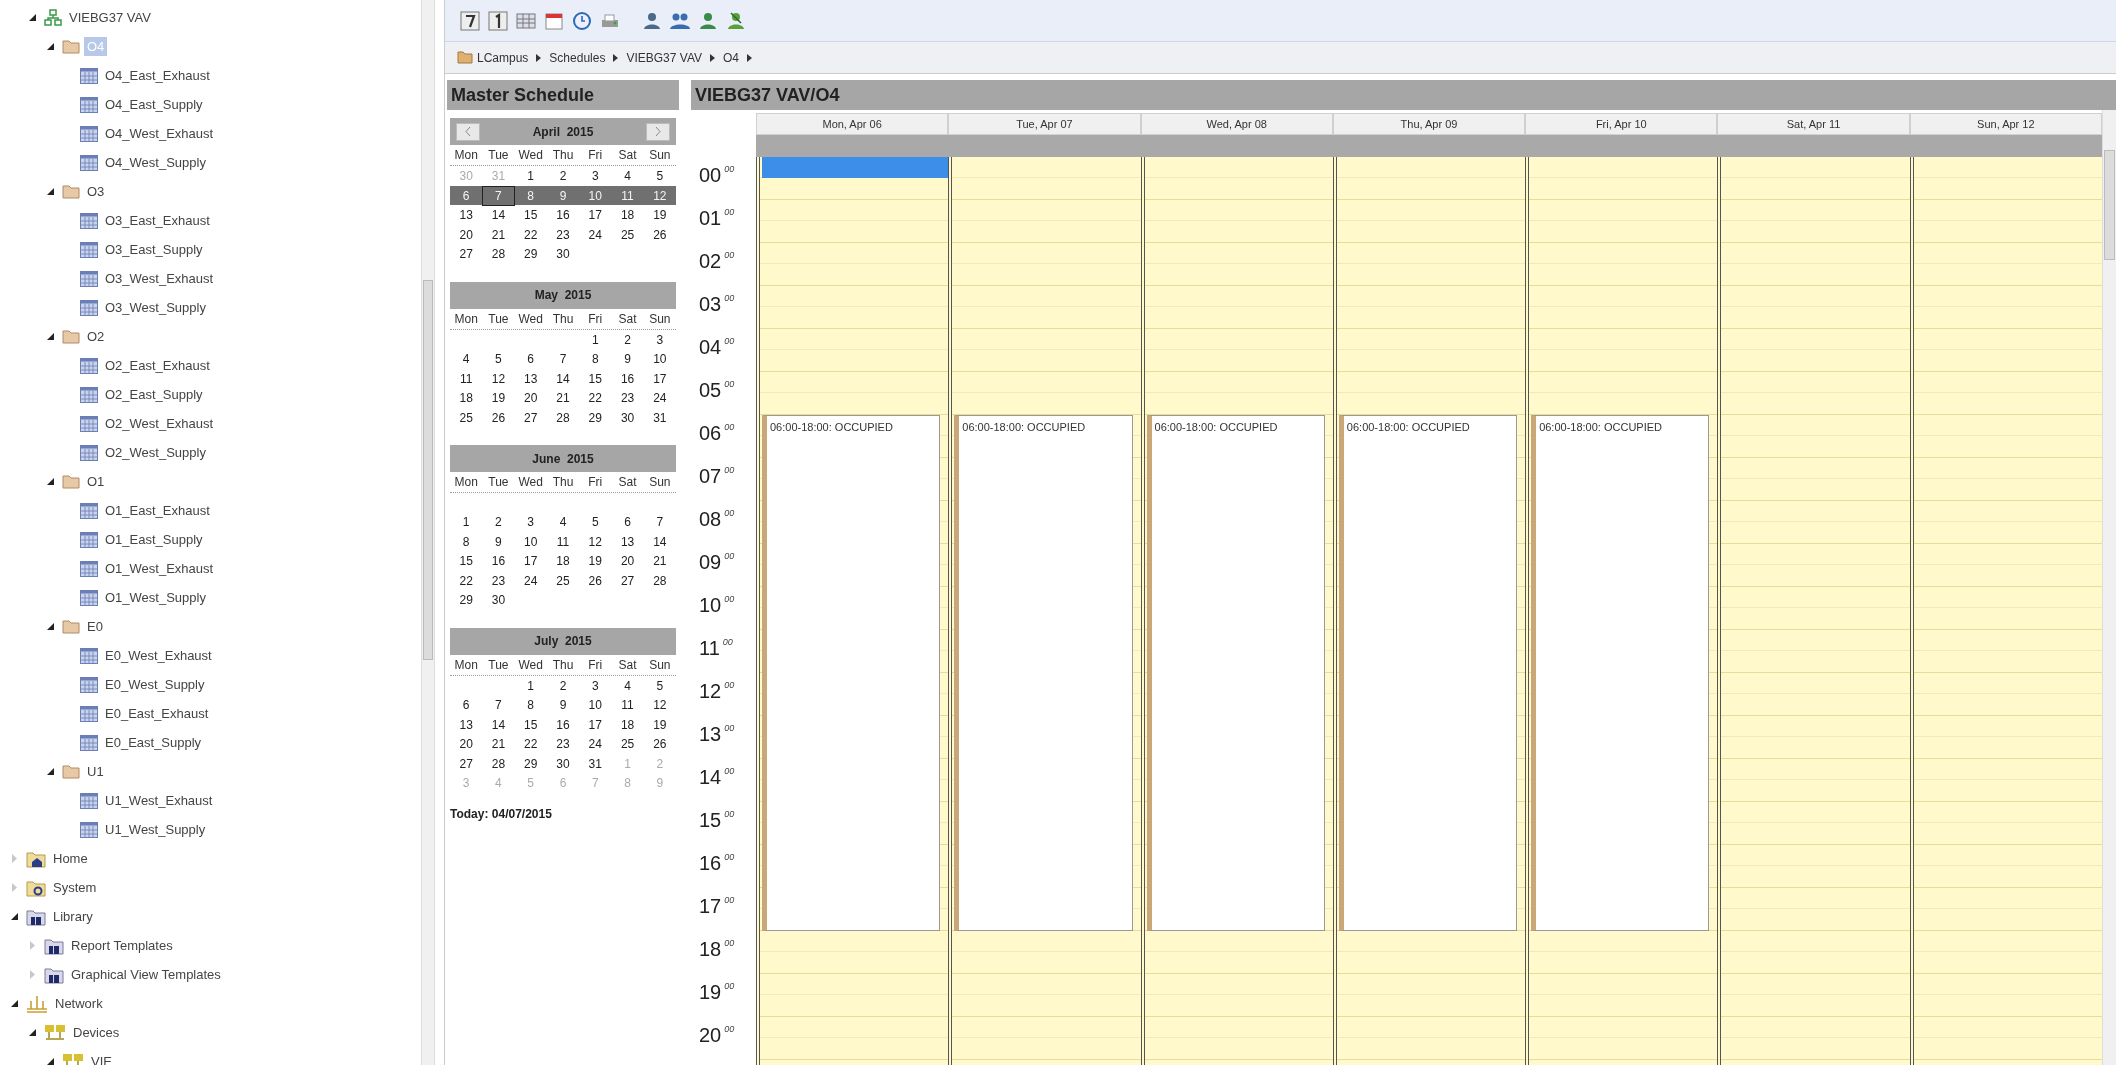  I want to click on tree-item: O4_West_Supply, so click(155, 162).